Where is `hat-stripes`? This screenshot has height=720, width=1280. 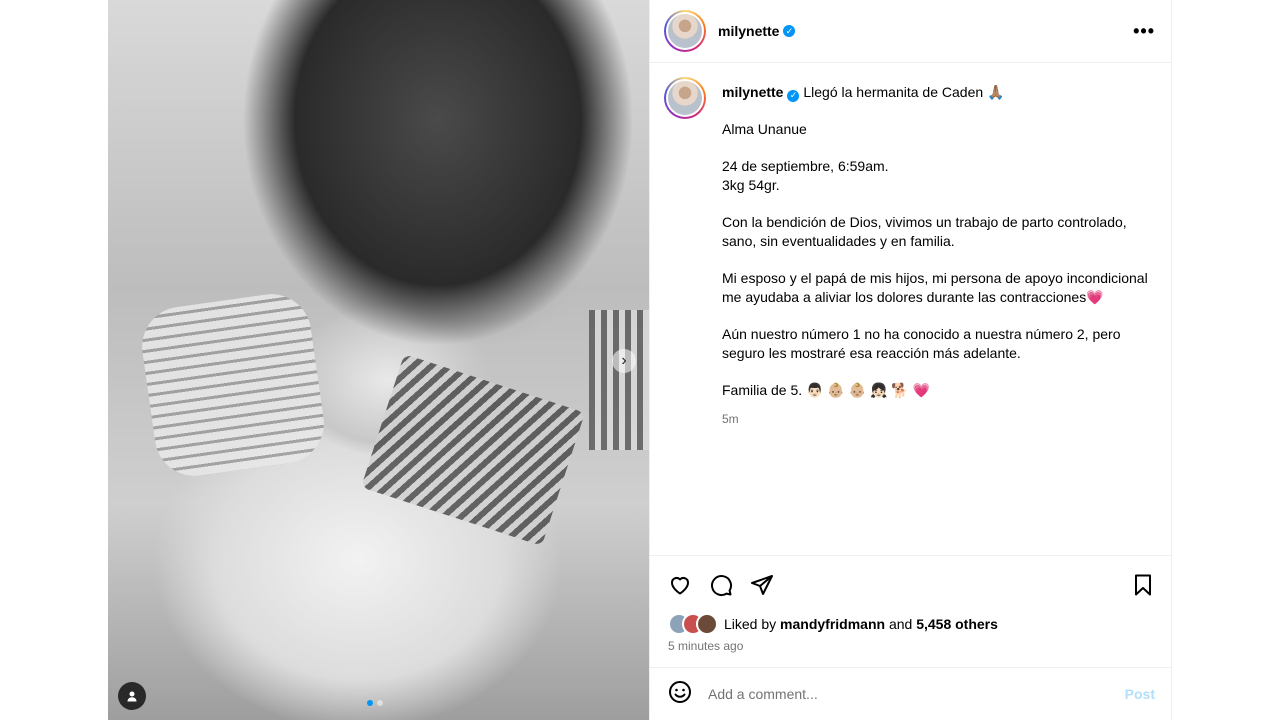 hat-stripes is located at coordinates (233, 385).